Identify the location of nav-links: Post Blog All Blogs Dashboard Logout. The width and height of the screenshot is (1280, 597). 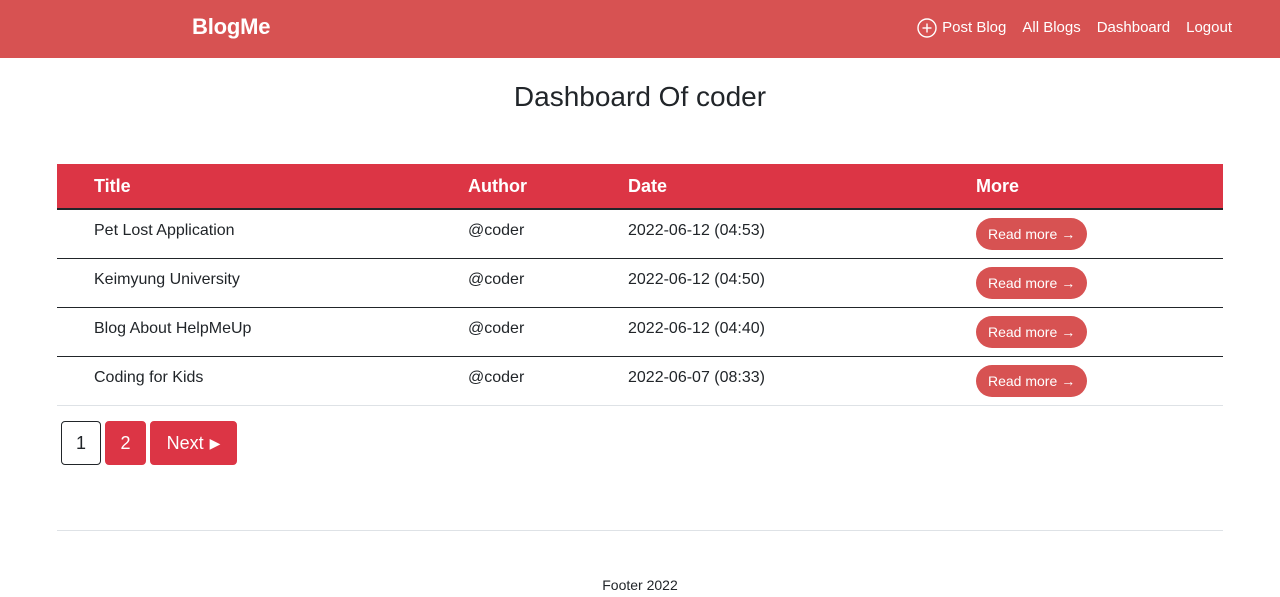
(1074, 28).